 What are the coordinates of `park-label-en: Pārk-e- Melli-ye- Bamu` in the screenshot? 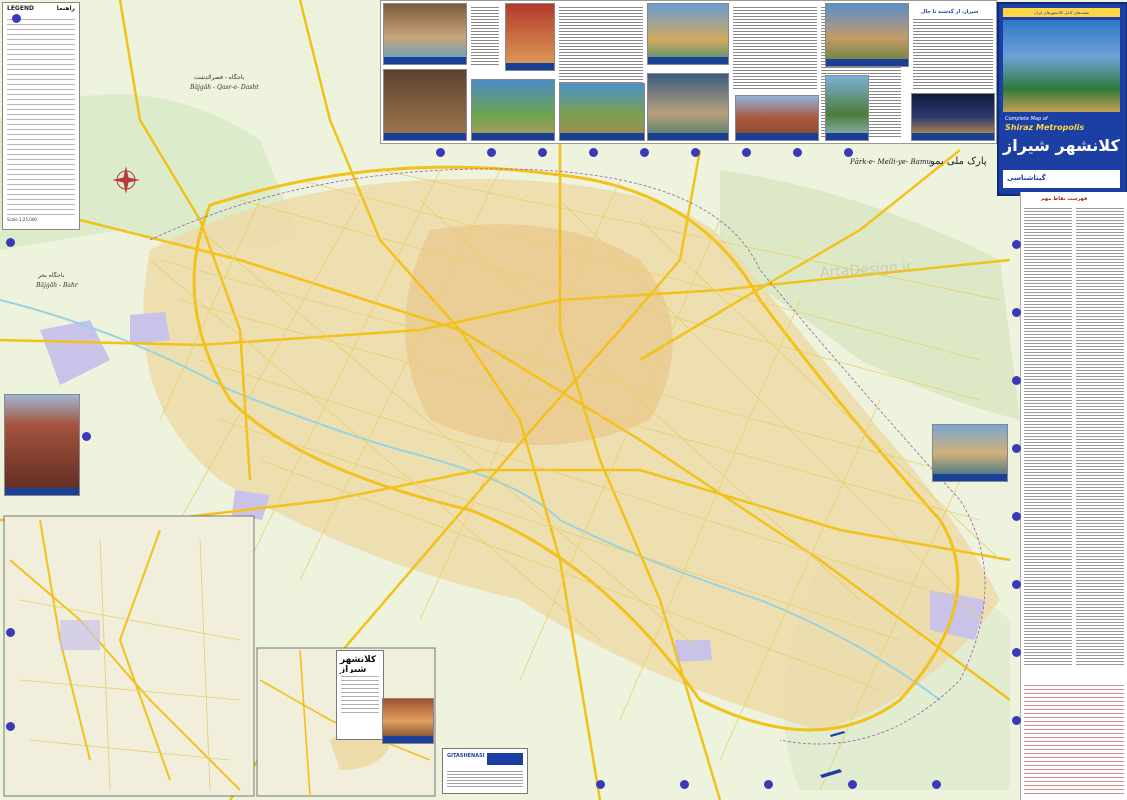 It's located at (890, 162).